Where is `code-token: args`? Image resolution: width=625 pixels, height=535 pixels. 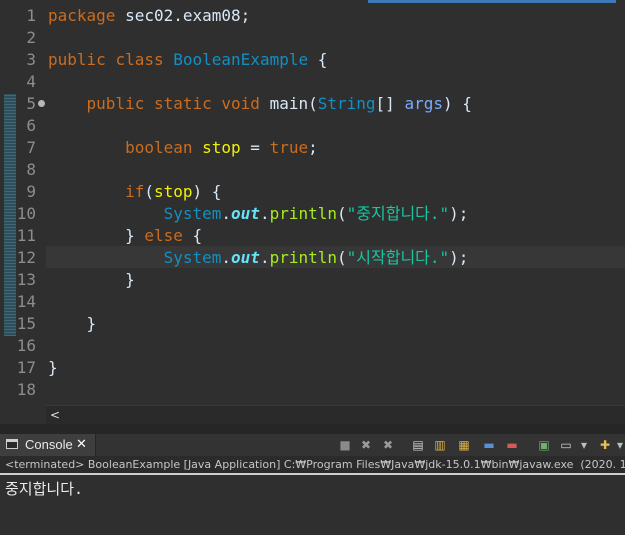 code-token: args is located at coordinates (423, 103).